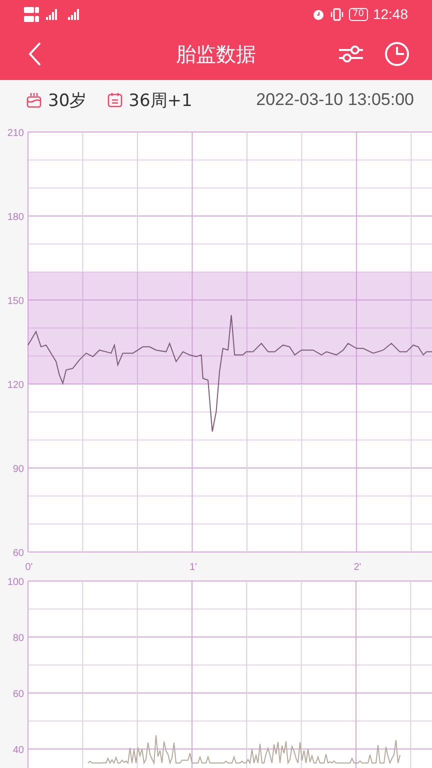 This screenshot has height=768, width=432. I want to click on axis-label: 80, so click(18, 638).